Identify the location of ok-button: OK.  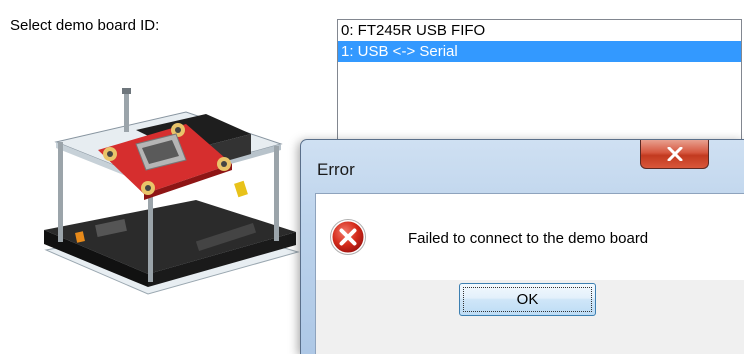
(527, 299).